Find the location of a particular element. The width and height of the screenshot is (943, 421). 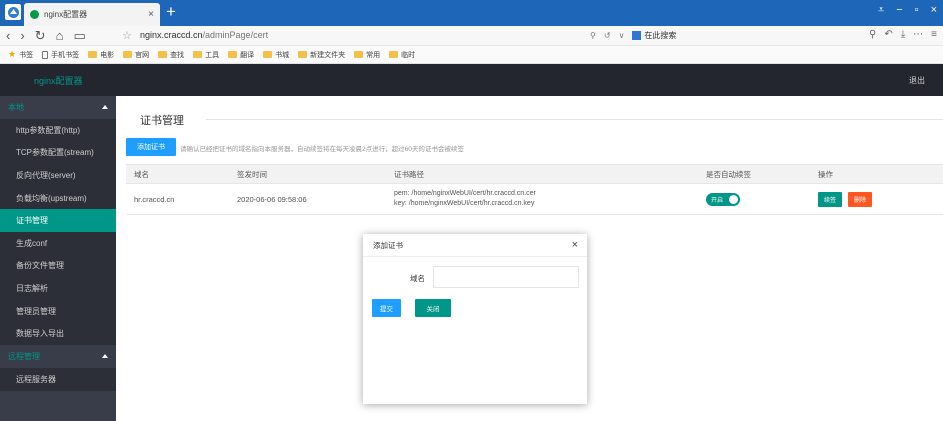

bookmark-item: 电影 is located at coordinates (101, 55).